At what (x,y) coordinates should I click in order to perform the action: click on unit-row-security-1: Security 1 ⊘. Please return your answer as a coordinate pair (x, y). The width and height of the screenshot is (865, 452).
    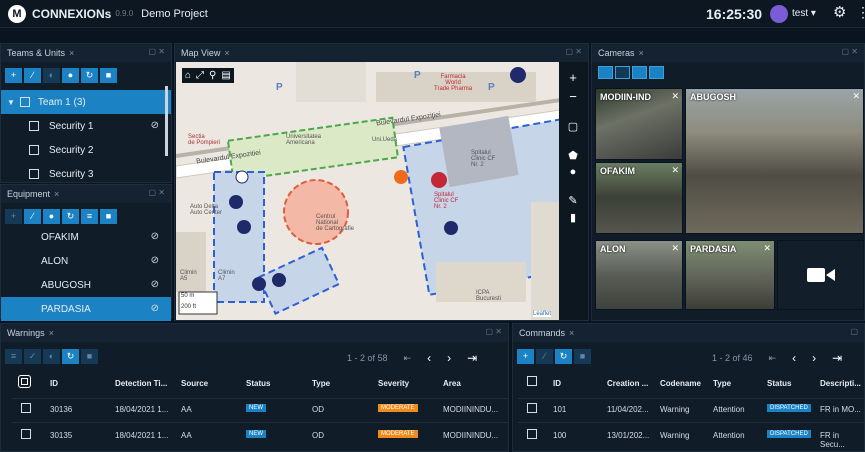
    Looking at the image, I should click on (86, 126).